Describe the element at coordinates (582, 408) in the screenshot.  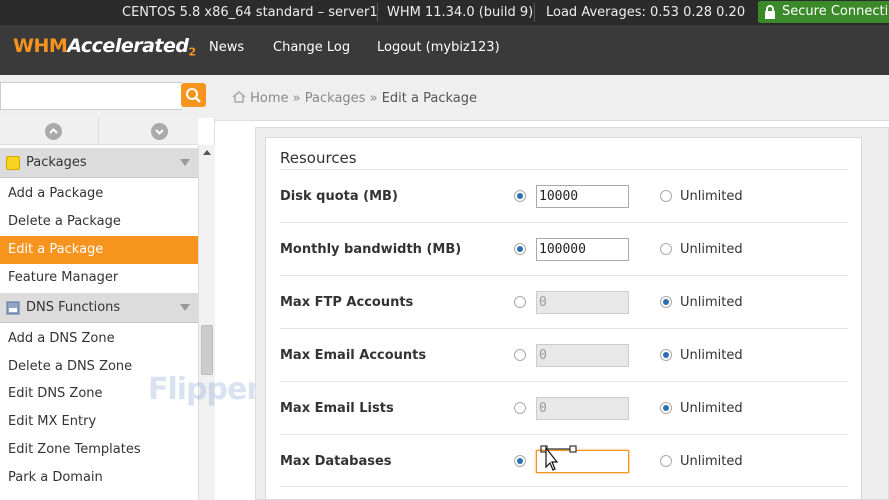
I see `max-email-lists-input: 0` at that location.